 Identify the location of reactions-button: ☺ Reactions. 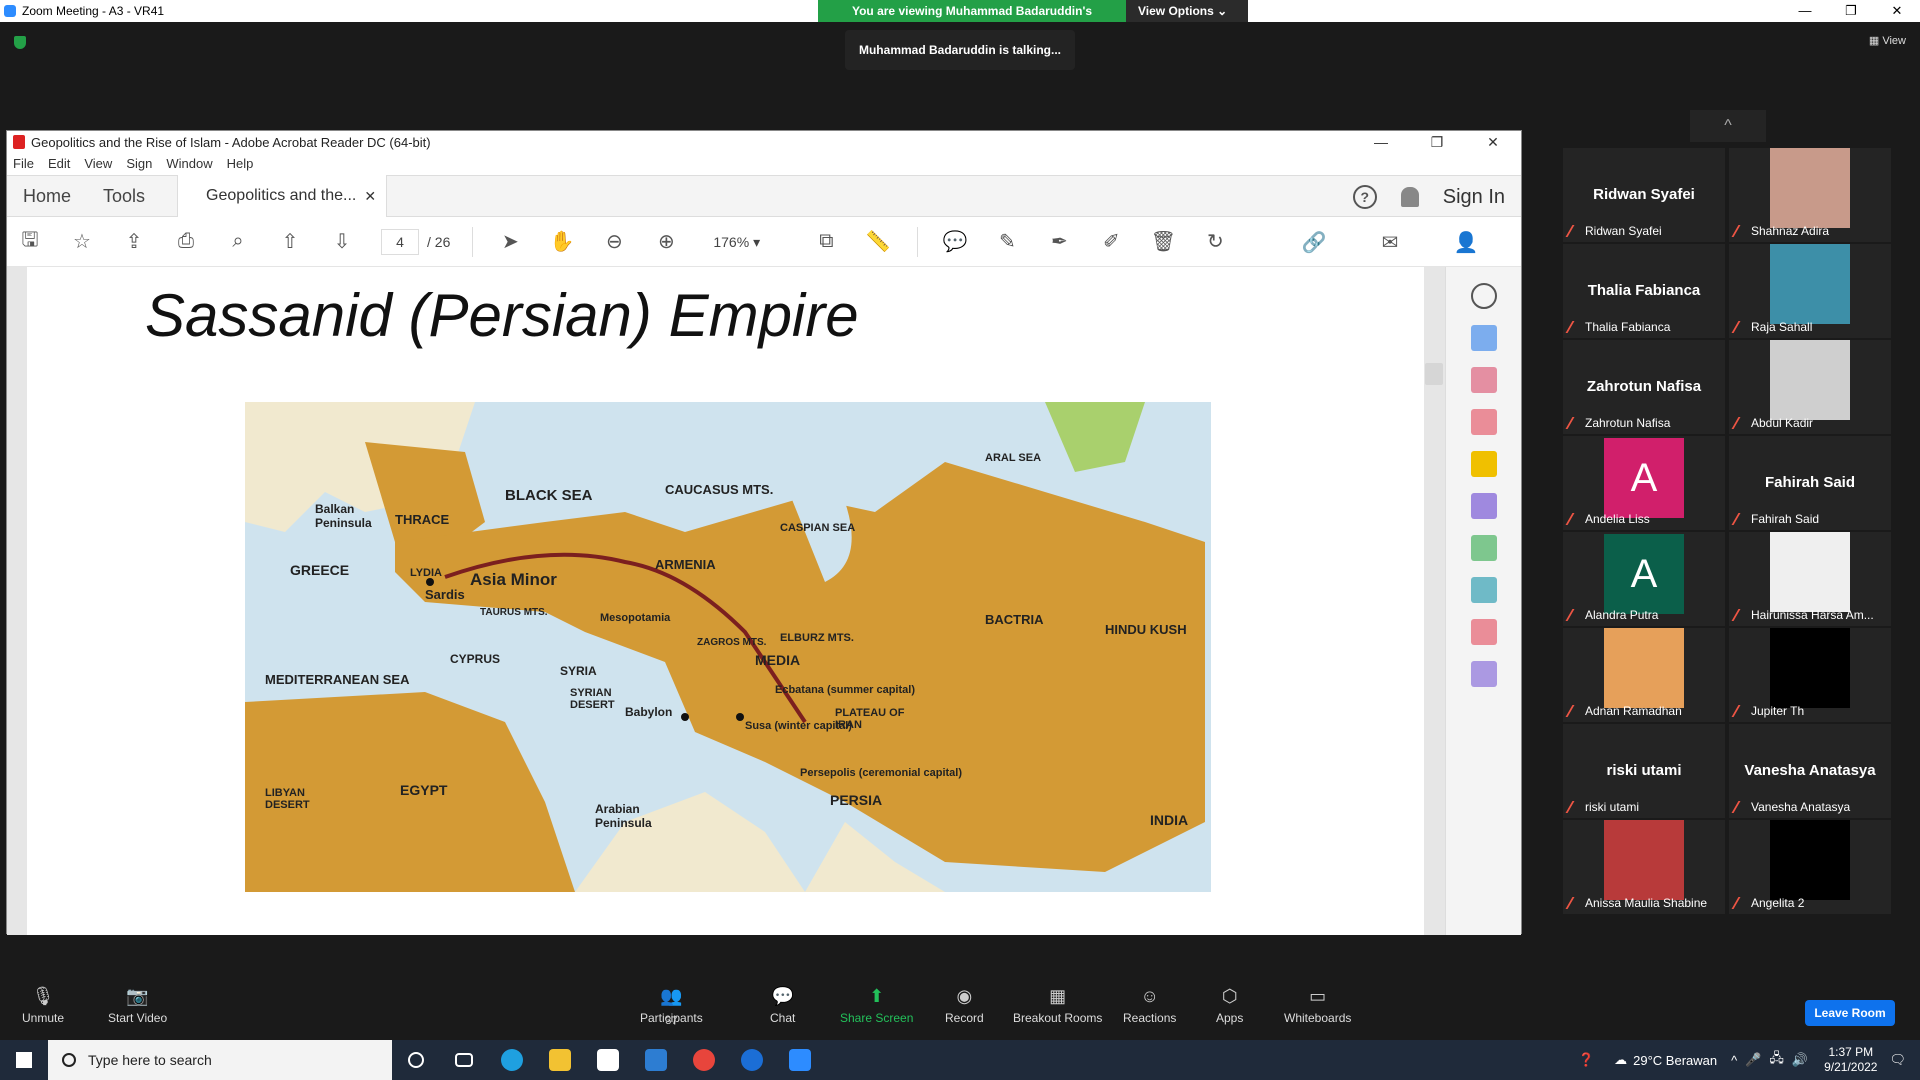
(1149, 1005).